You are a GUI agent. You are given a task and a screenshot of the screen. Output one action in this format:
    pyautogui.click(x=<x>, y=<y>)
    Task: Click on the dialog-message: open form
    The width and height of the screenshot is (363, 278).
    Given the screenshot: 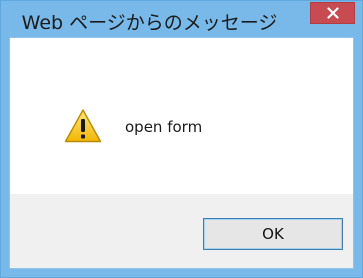 What is the action you would take?
    pyautogui.click(x=164, y=127)
    